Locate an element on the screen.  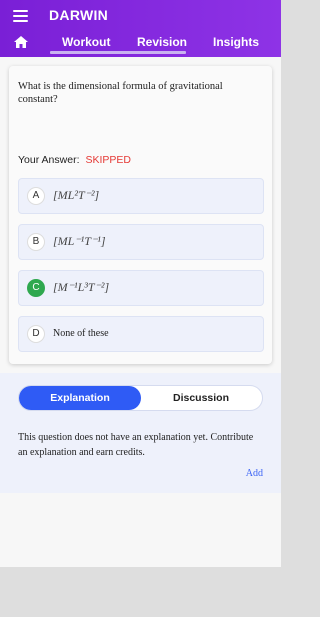
home-icon is located at coordinates (21, 42).